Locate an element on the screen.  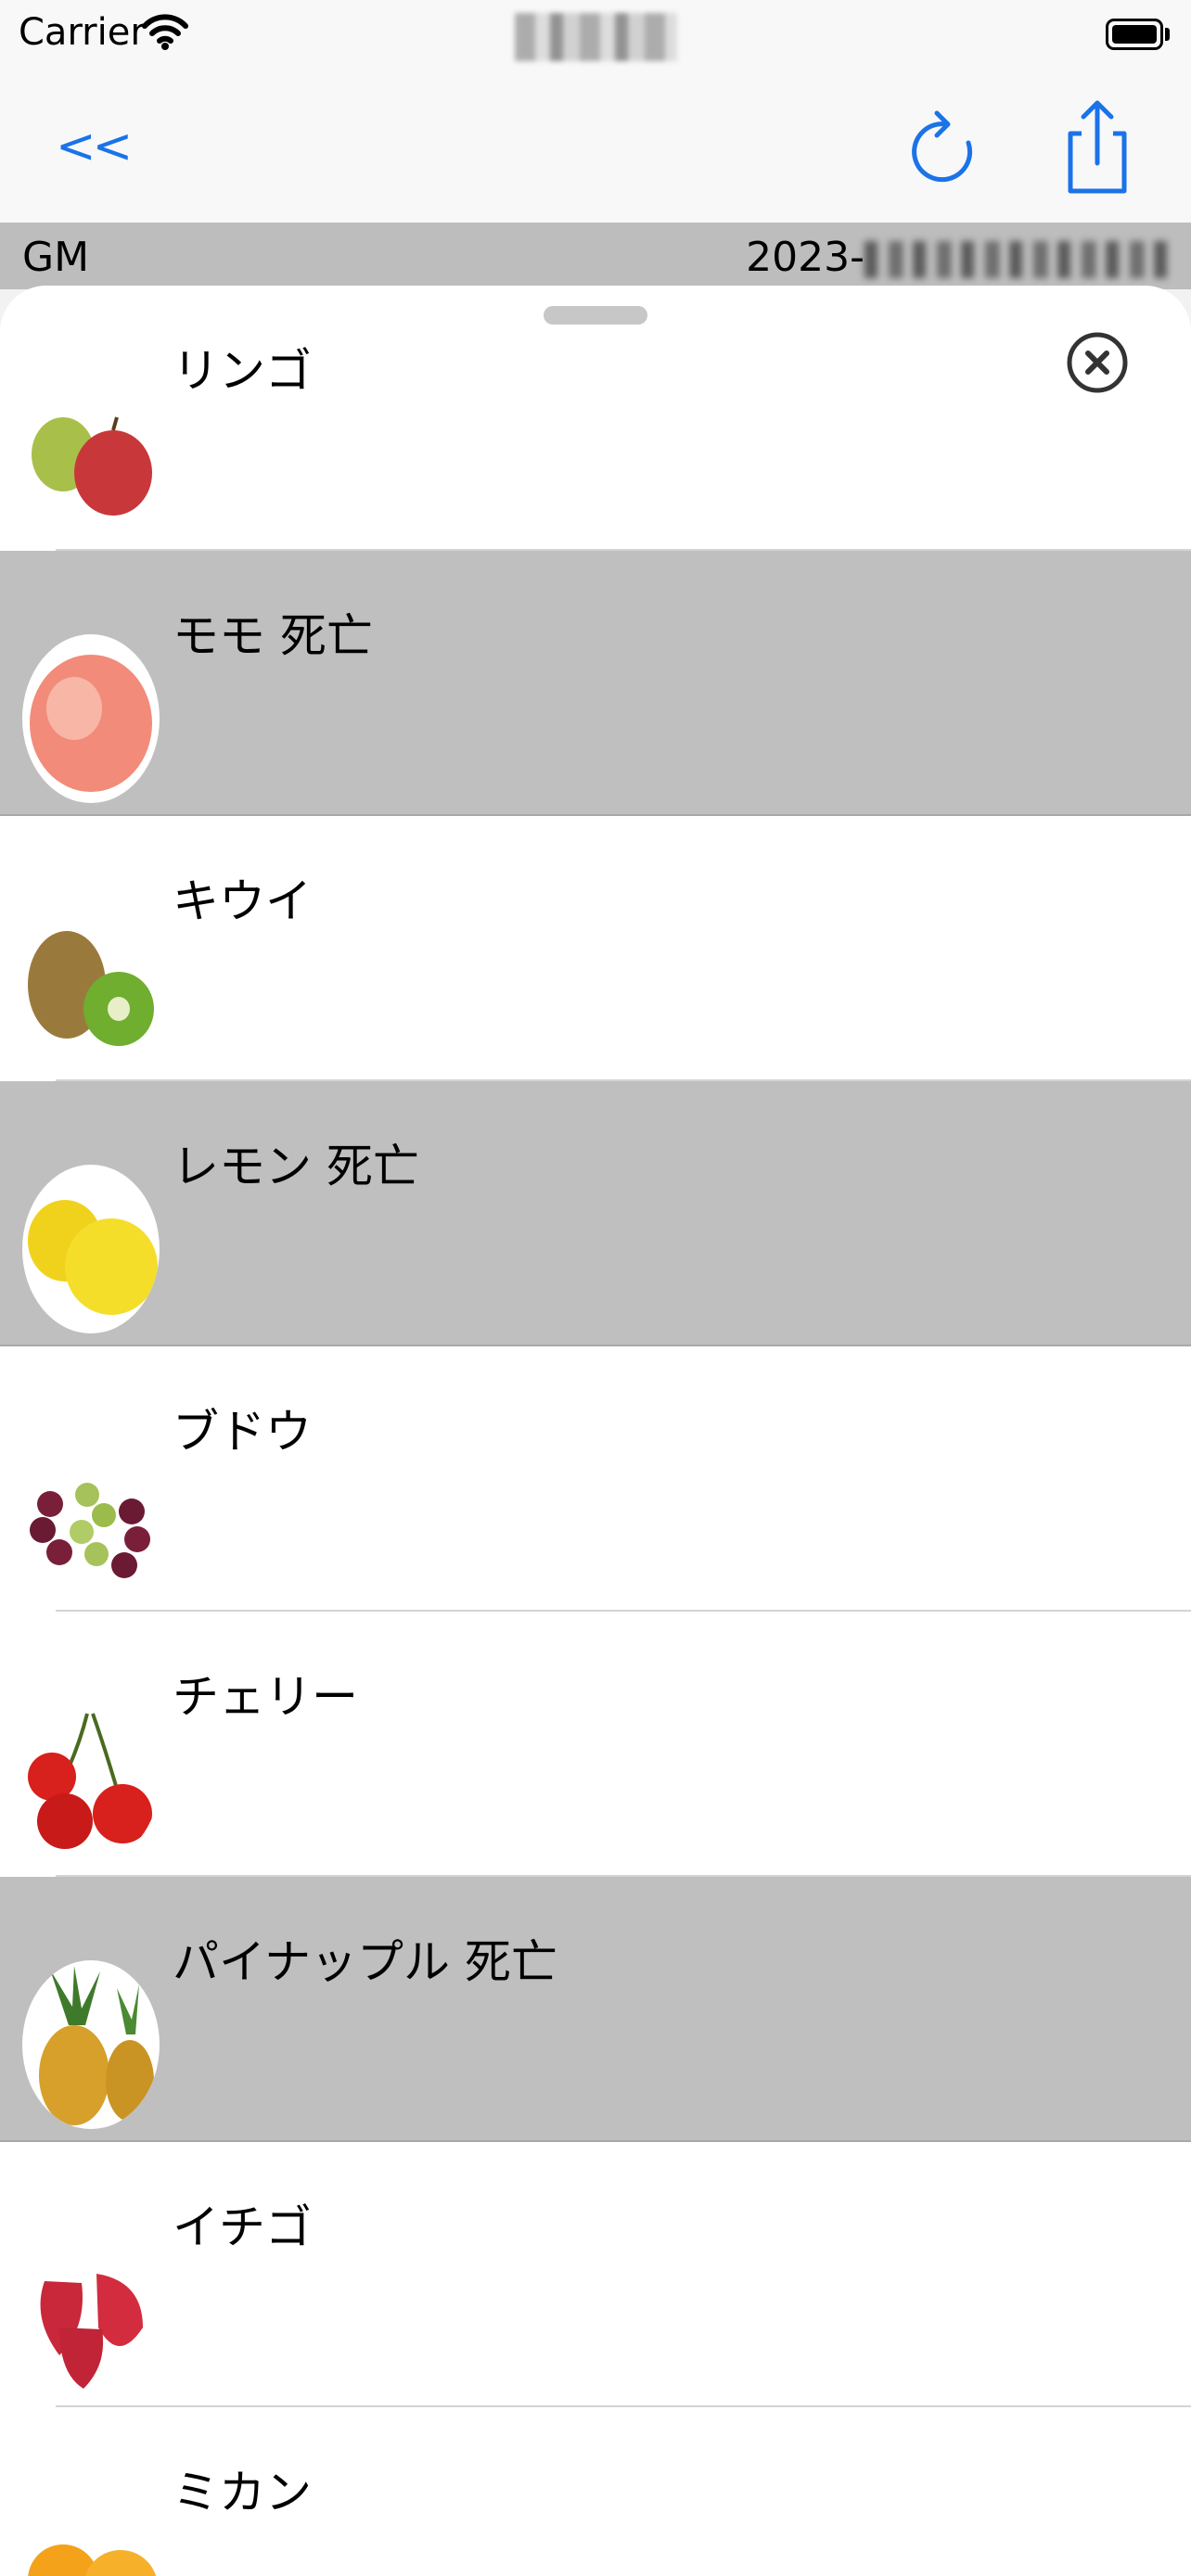
list-item: チェリー is located at coordinates (595, 1745).